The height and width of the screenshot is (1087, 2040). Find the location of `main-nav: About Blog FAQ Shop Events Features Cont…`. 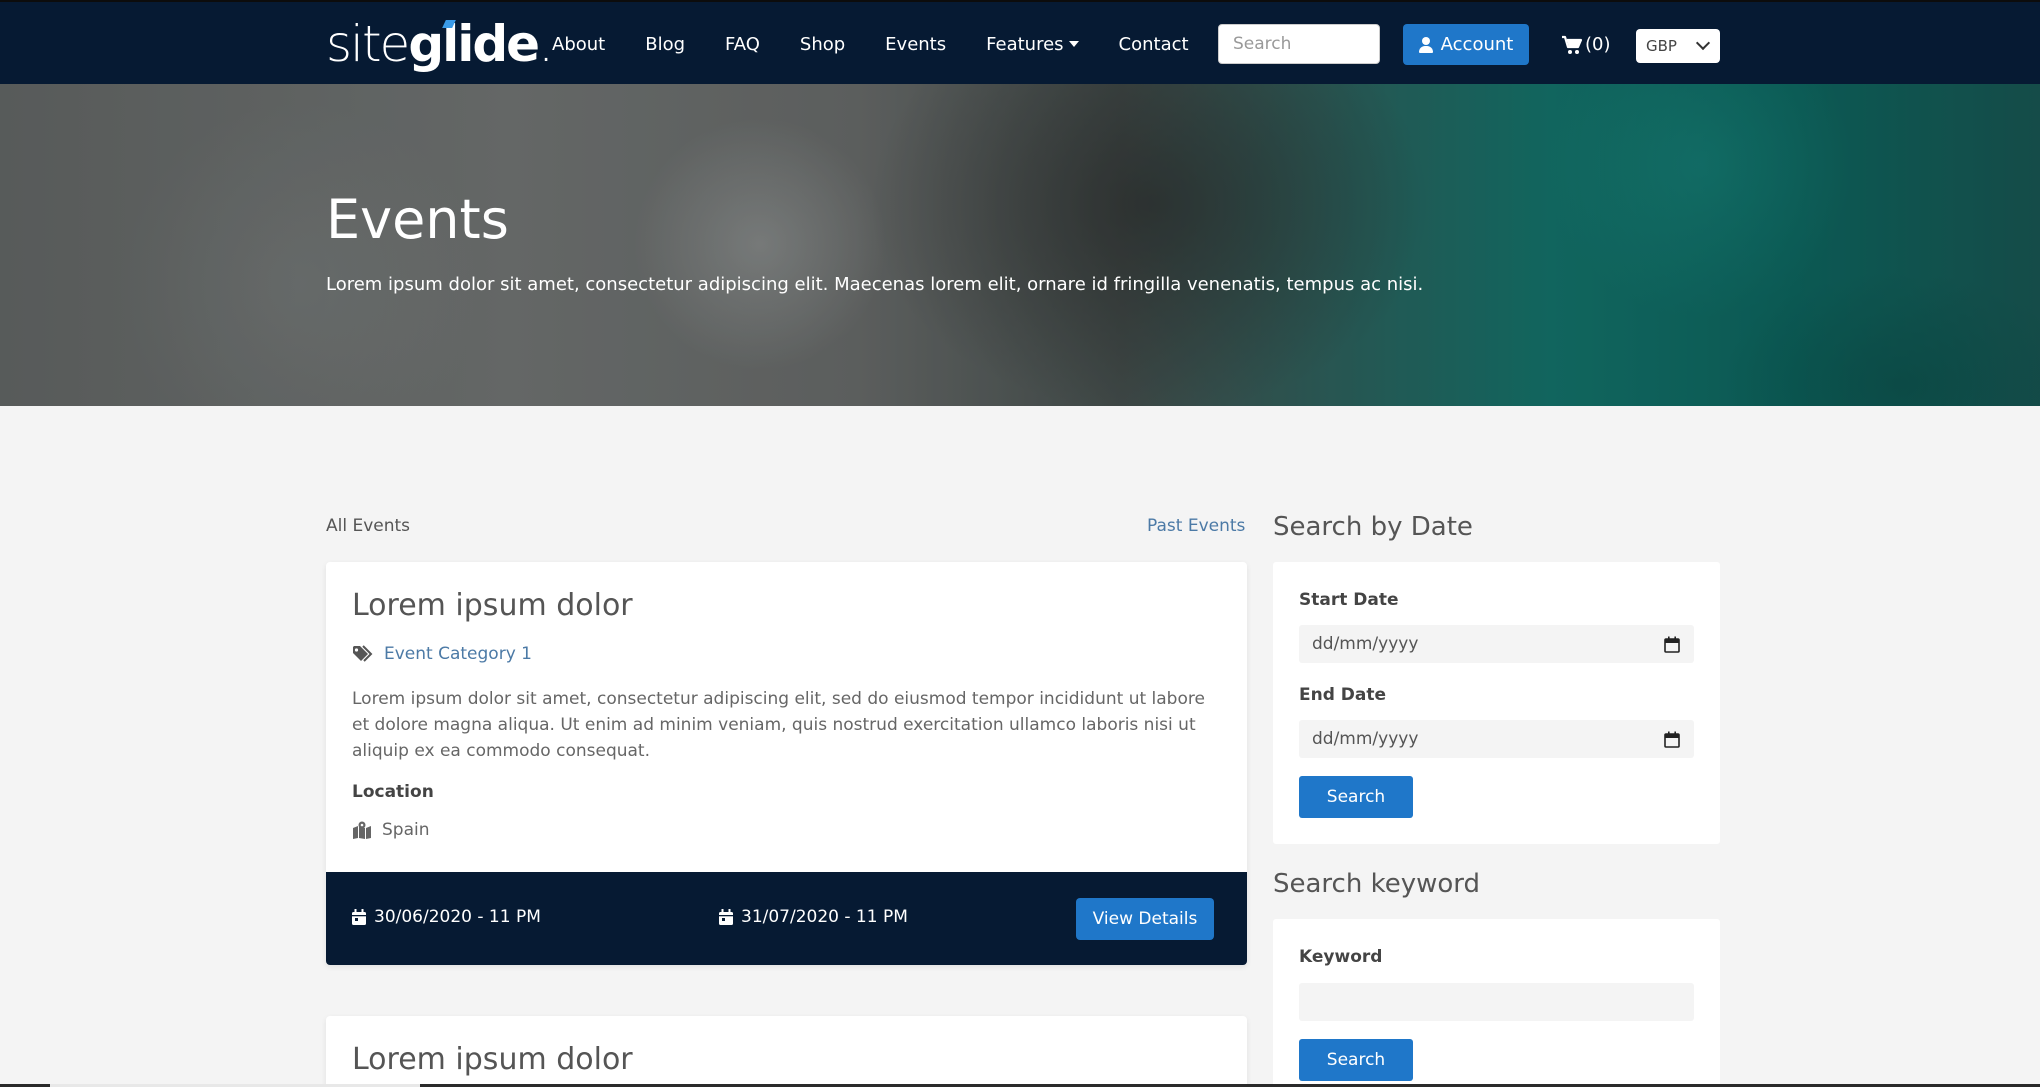

main-nav: About Blog FAQ Shop Events Features Cont… is located at coordinates (890, 44).